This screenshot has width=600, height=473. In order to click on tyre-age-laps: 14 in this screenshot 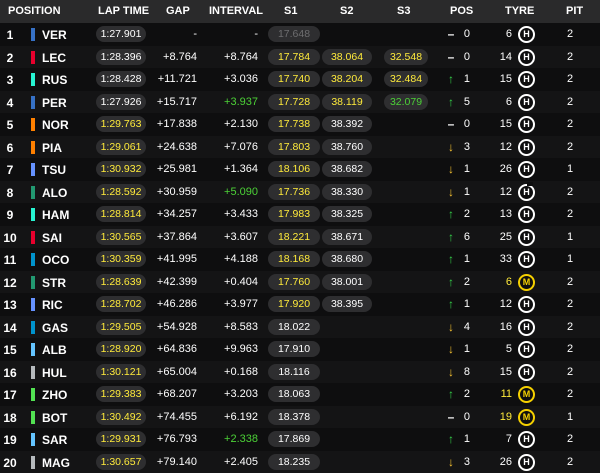, I will do `click(505, 56)`.